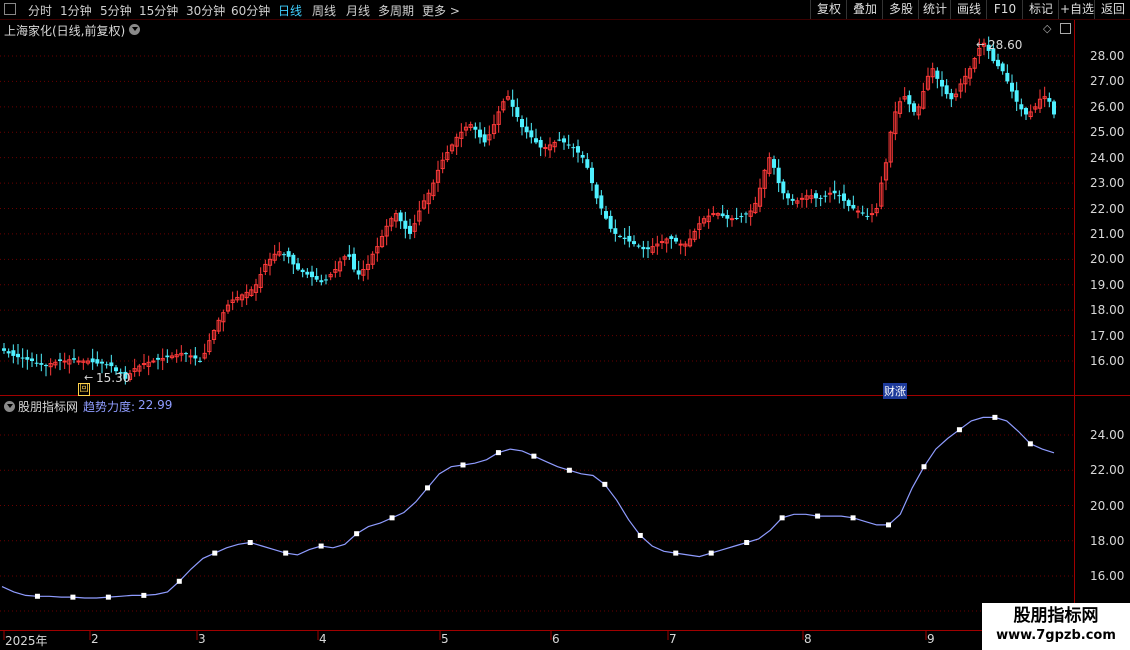  Describe the element at coordinates (1056, 635) in the screenshot. I see `watermark-url: www.7gpzb.com` at that location.